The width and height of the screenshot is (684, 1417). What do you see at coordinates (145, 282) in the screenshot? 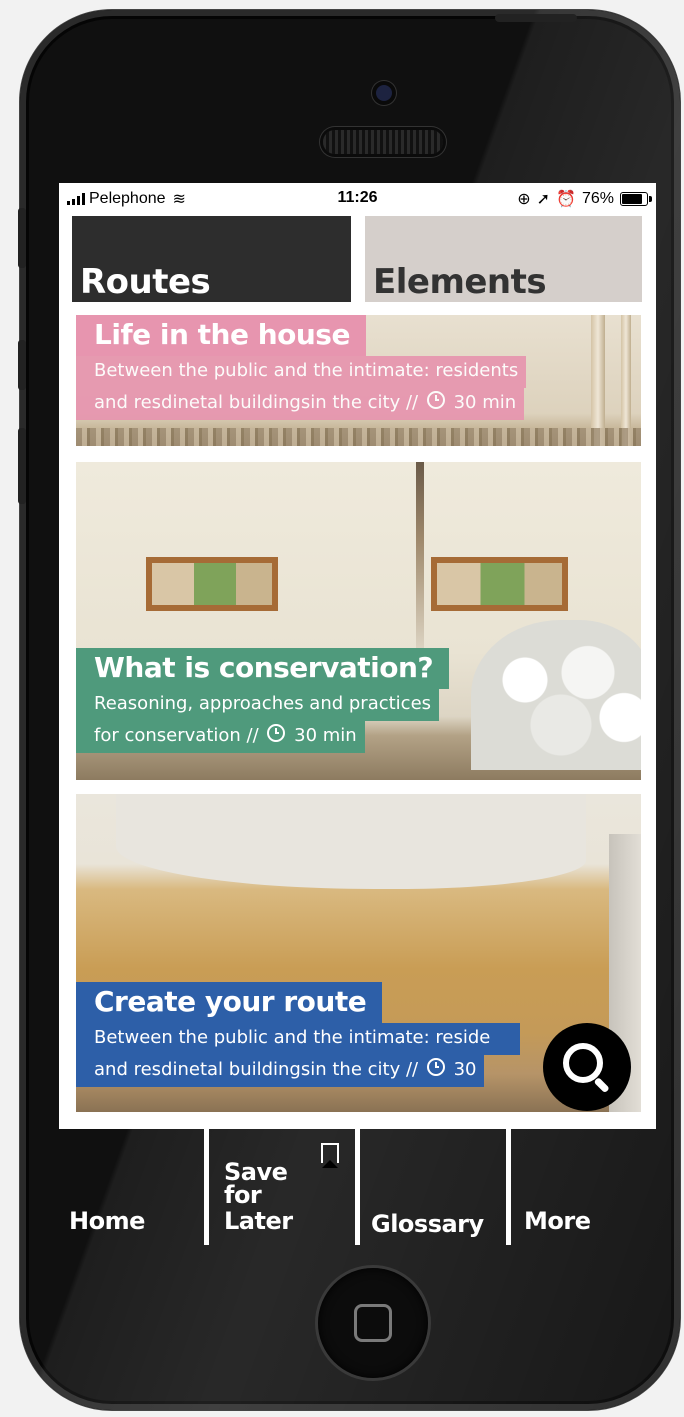
I see `tab-routes-label: Routes` at bounding box center [145, 282].